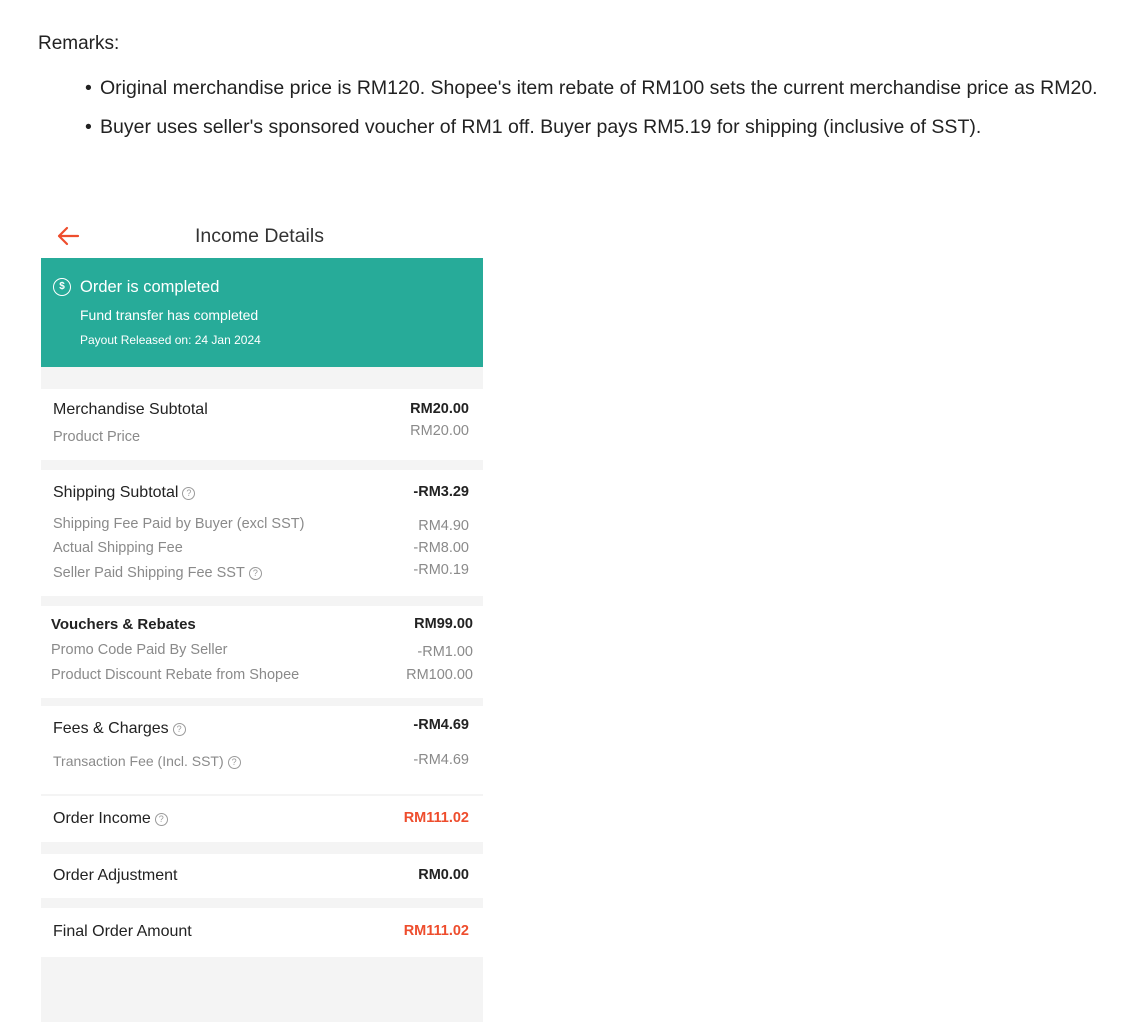 The width and height of the screenshot is (1135, 1022). I want to click on final-amount-row: Final Order Amount RM111.02, so click(261, 934).